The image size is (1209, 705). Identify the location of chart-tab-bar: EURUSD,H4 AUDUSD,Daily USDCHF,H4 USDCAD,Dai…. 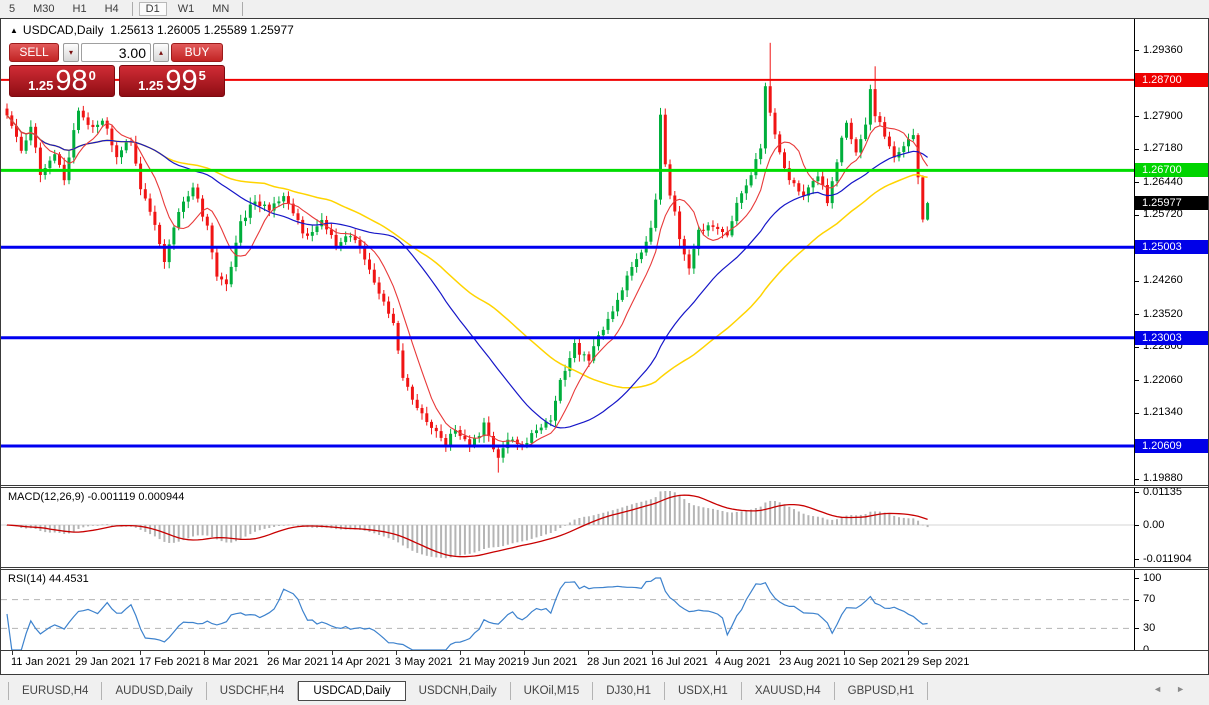
(604, 690).